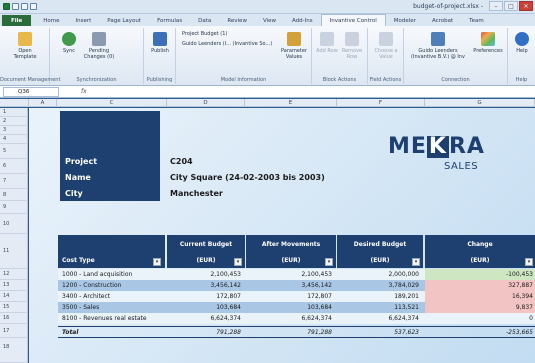  What do you see at coordinates (227, 44) in the screenshot?
I see `model-user: Guido Leenders (I... (Invantive So...)` at bounding box center [227, 44].